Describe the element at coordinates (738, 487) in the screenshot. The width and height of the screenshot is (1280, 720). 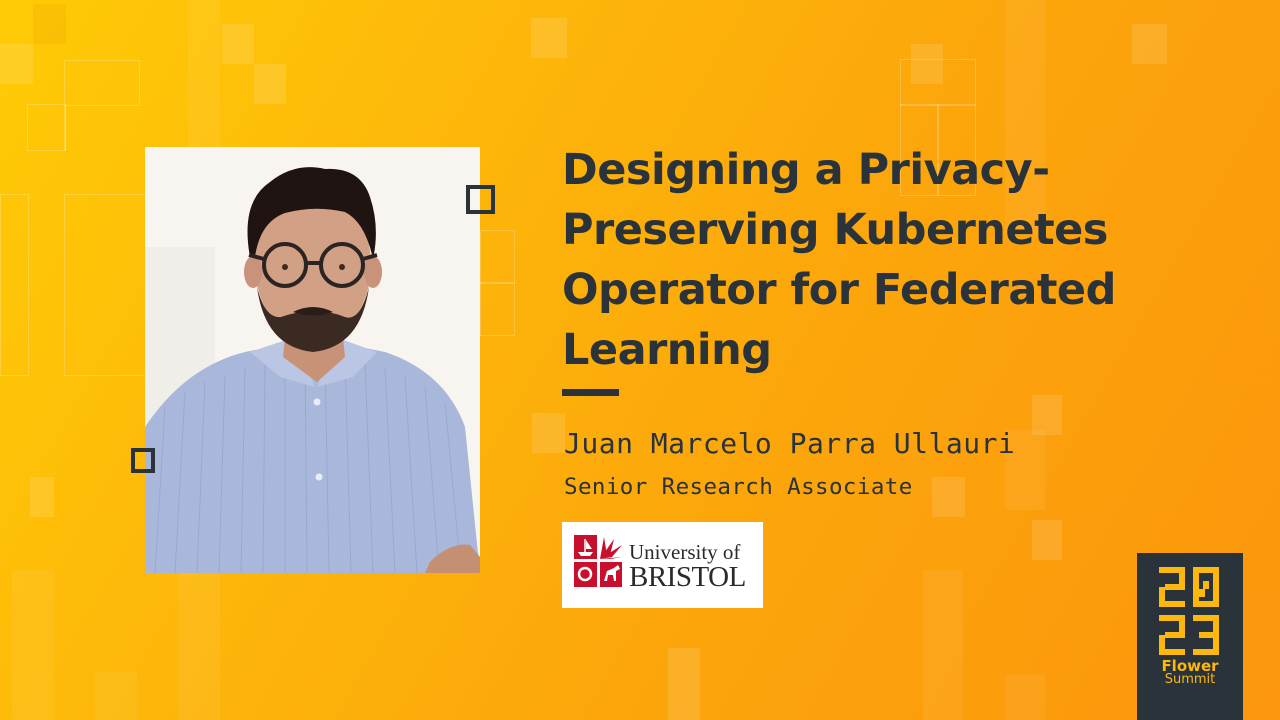
I see `speaker-role: Senior Research Associate` at that location.